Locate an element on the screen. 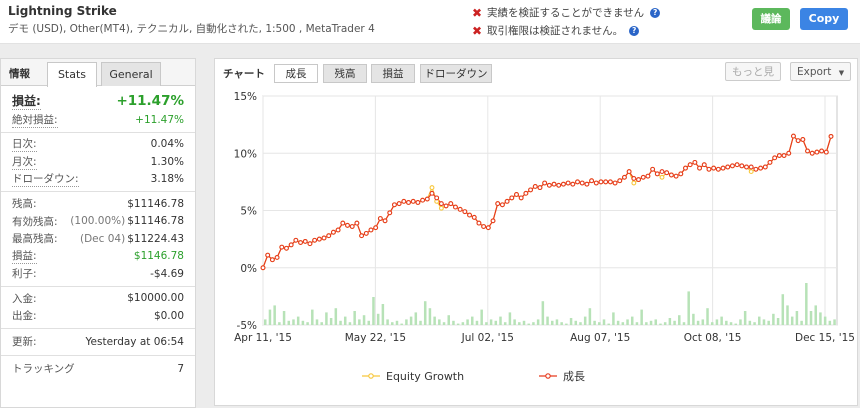 The width and height of the screenshot is (860, 408). tab-drawdown: ドローダウン is located at coordinates (456, 73).